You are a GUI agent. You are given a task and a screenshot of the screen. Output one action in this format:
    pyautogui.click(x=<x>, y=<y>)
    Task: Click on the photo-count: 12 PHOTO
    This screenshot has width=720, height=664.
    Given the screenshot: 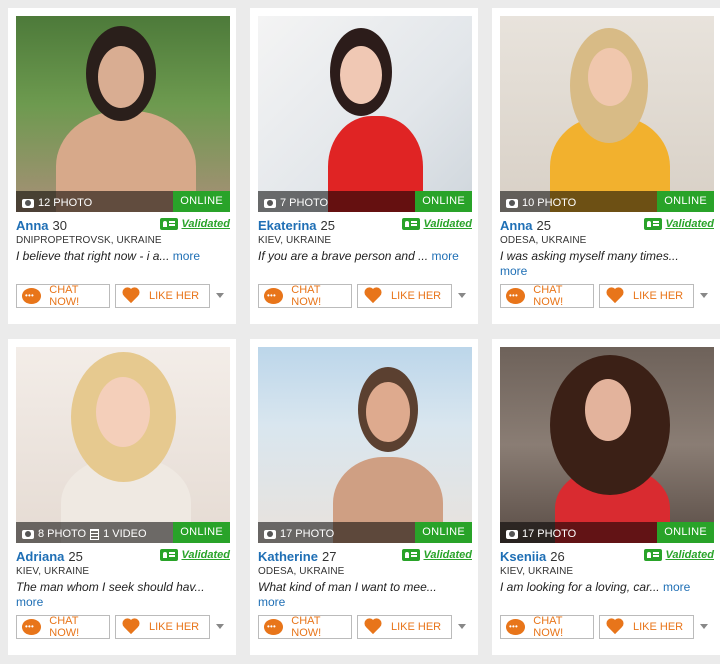 What is the action you would take?
    pyautogui.click(x=65, y=203)
    